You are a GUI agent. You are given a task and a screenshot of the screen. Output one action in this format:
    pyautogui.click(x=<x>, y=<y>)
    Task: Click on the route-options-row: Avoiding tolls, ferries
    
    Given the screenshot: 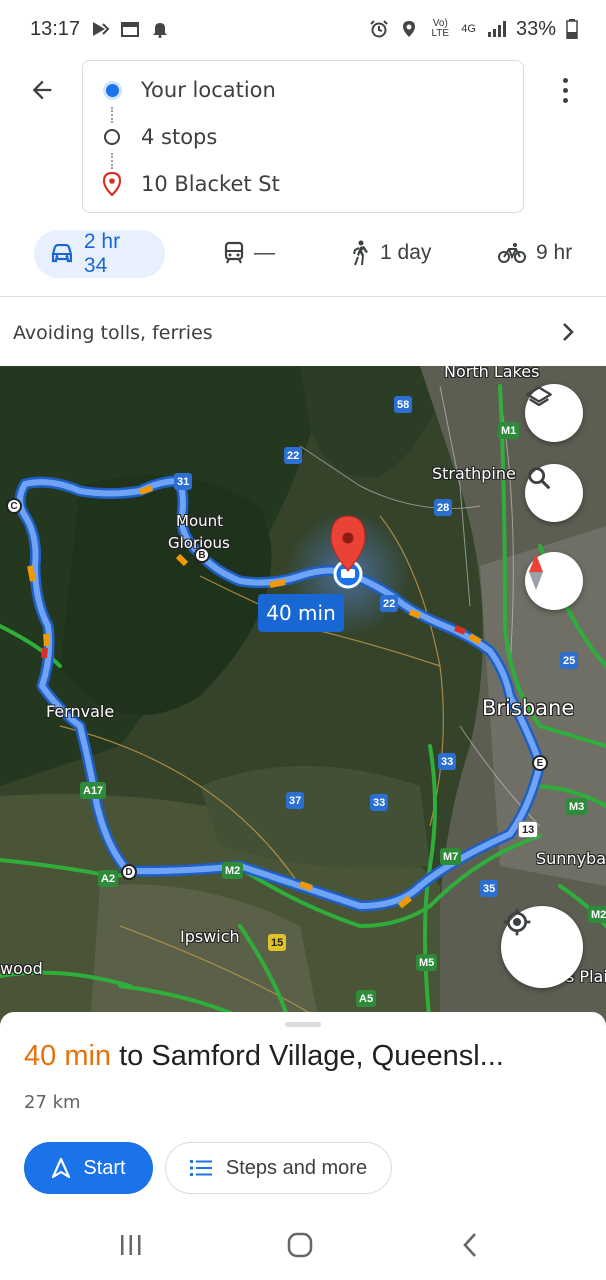 What is the action you would take?
    pyautogui.click(x=303, y=333)
    